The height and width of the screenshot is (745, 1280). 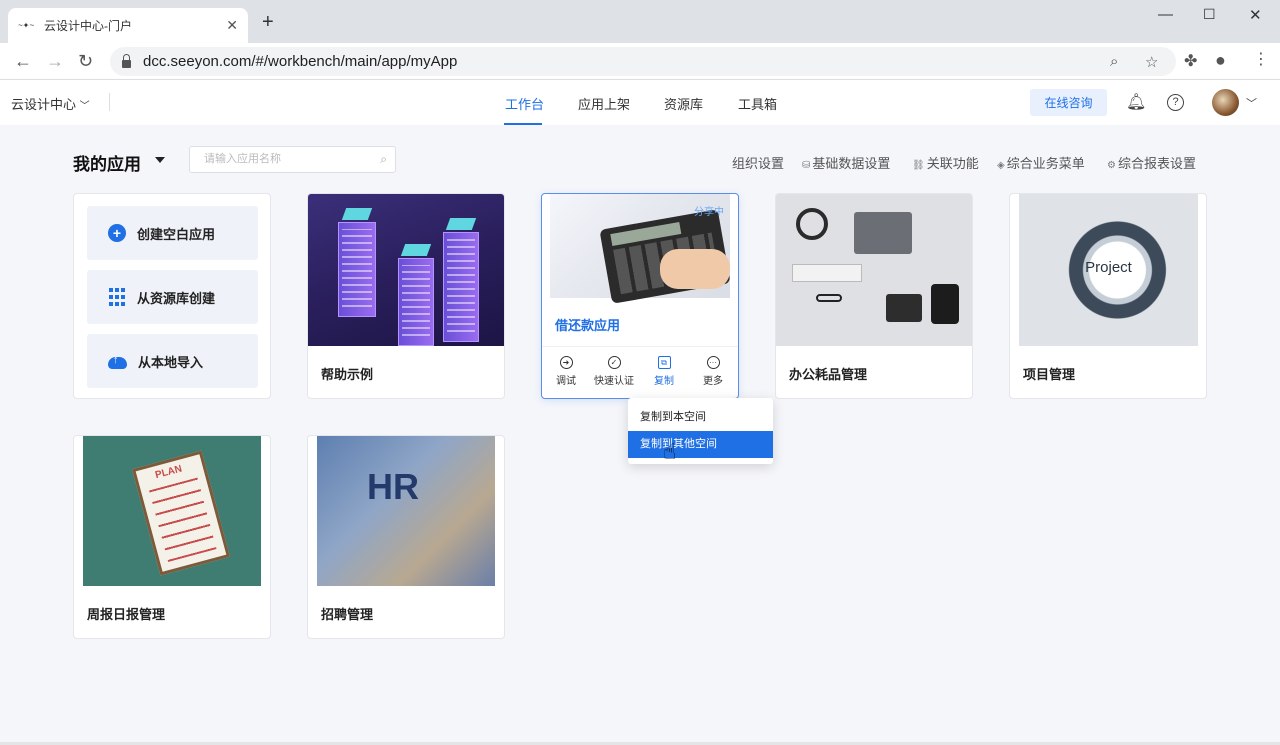 I want to click on business-menu-link: ◈ 综合业务菜单, so click(x=1041, y=162).